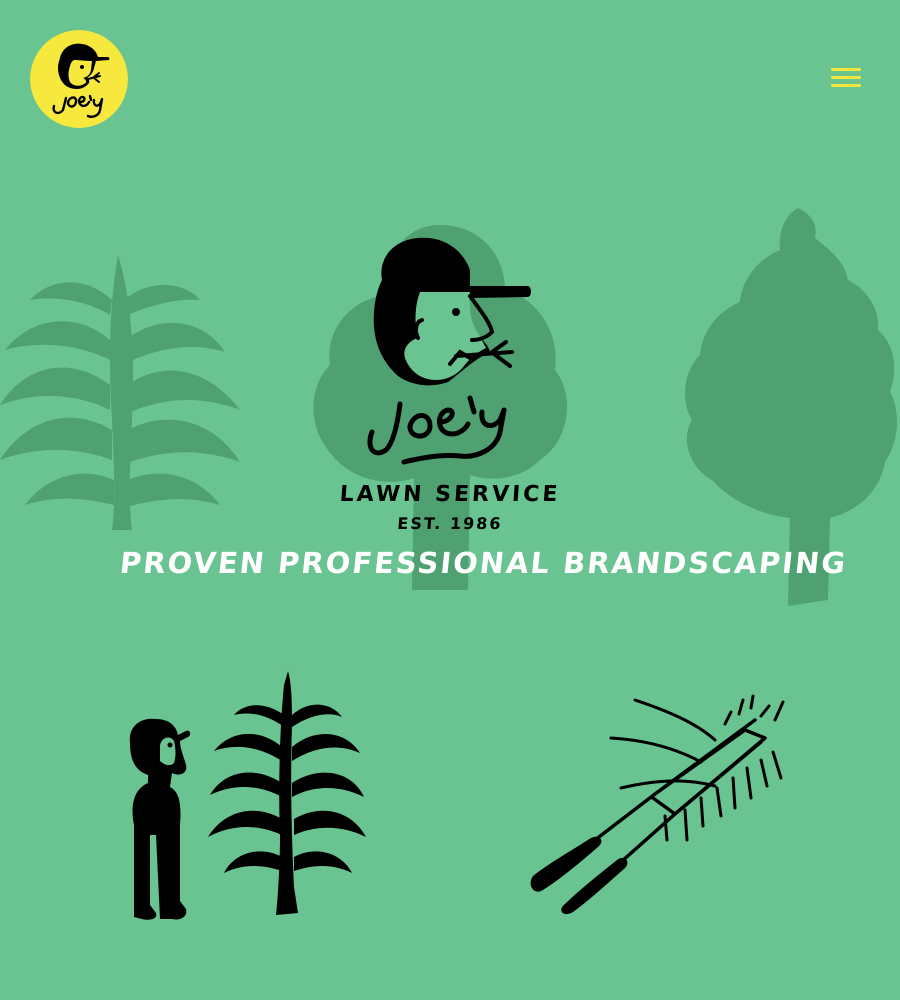 The image size is (900, 1000). Describe the element at coordinates (449, 351) in the screenshot. I see `joes-face-logo` at that location.